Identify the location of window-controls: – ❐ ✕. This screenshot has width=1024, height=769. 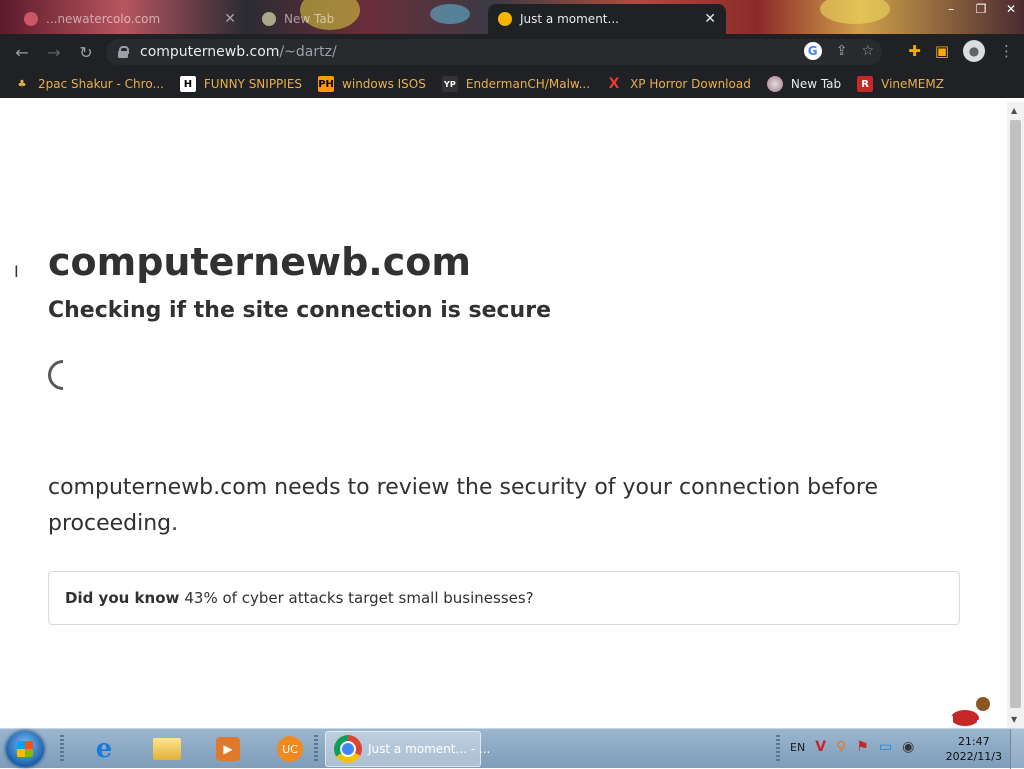
(981, 9).